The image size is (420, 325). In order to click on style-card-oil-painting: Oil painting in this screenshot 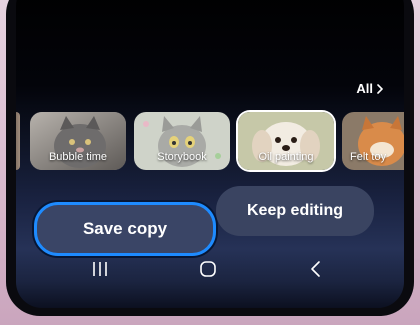, I will do `click(286, 141)`.